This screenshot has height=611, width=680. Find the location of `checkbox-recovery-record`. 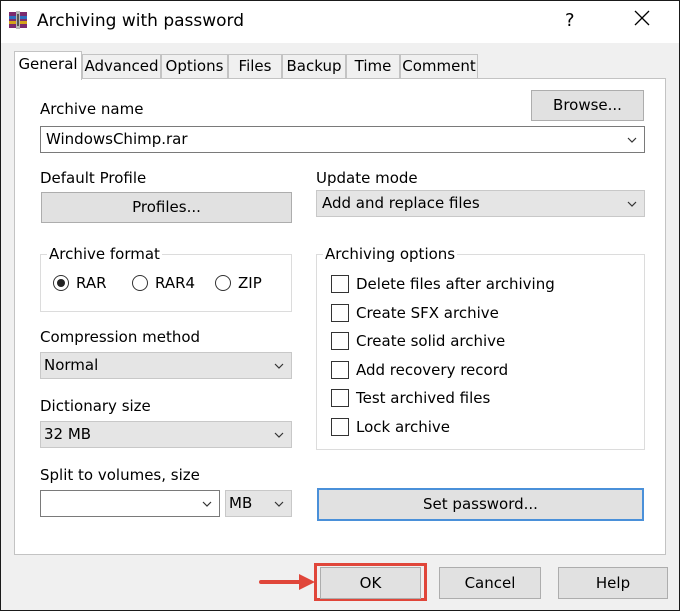

checkbox-recovery-record is located at coordinates (340, 370).